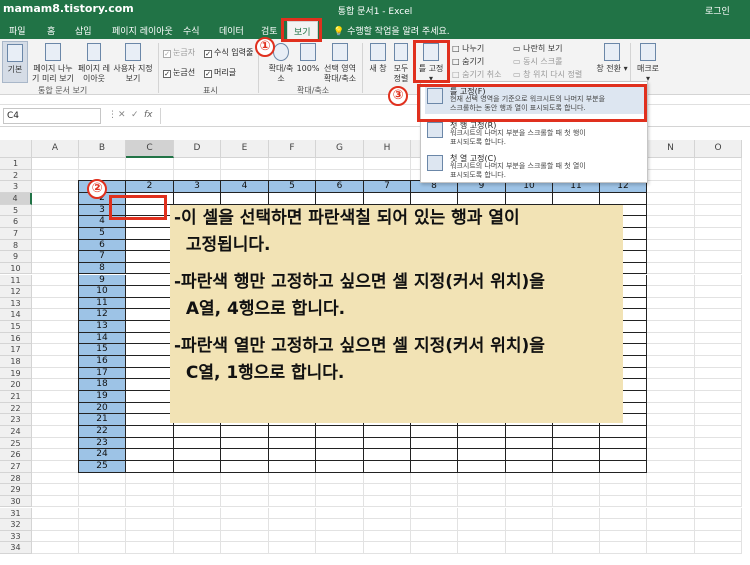 This screenshot has width=750, height=565. Describe the element at coordinates (102, 350) in the screenshot. I see `row-label-cell: 15` at that location.